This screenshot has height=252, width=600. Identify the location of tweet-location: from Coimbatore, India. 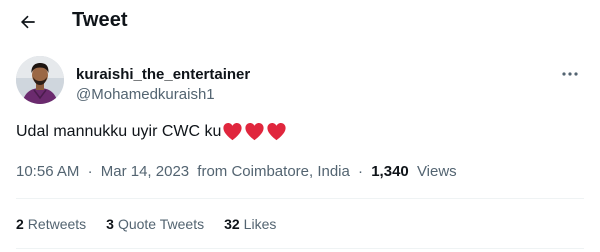
(273, 171).